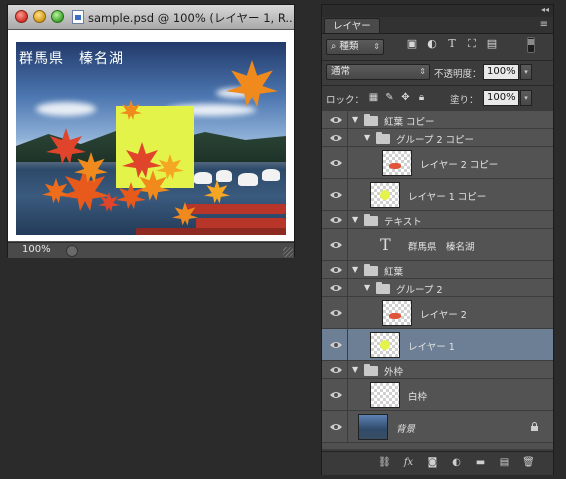  Describe the element at coordinates (236, 209) in the screenshot. I see `rowboat` at that location.